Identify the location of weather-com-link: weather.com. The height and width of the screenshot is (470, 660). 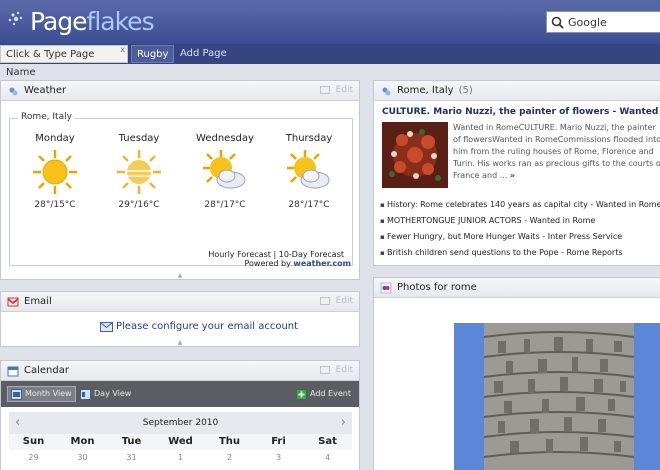
(322, 263).